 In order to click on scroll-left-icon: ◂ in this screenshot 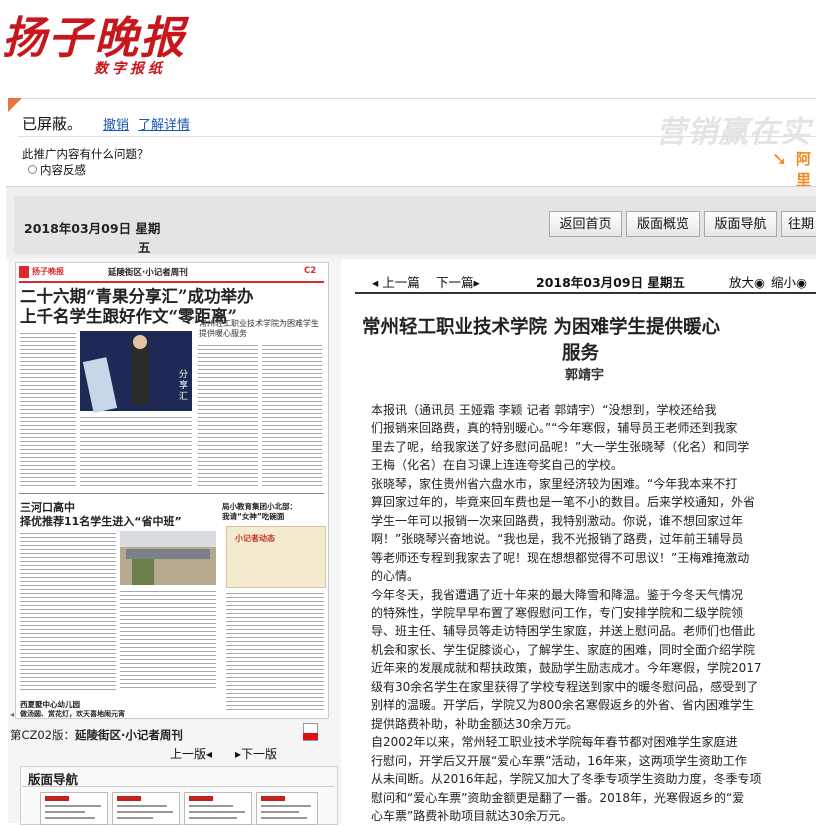, I will do `click(12, 714)`.